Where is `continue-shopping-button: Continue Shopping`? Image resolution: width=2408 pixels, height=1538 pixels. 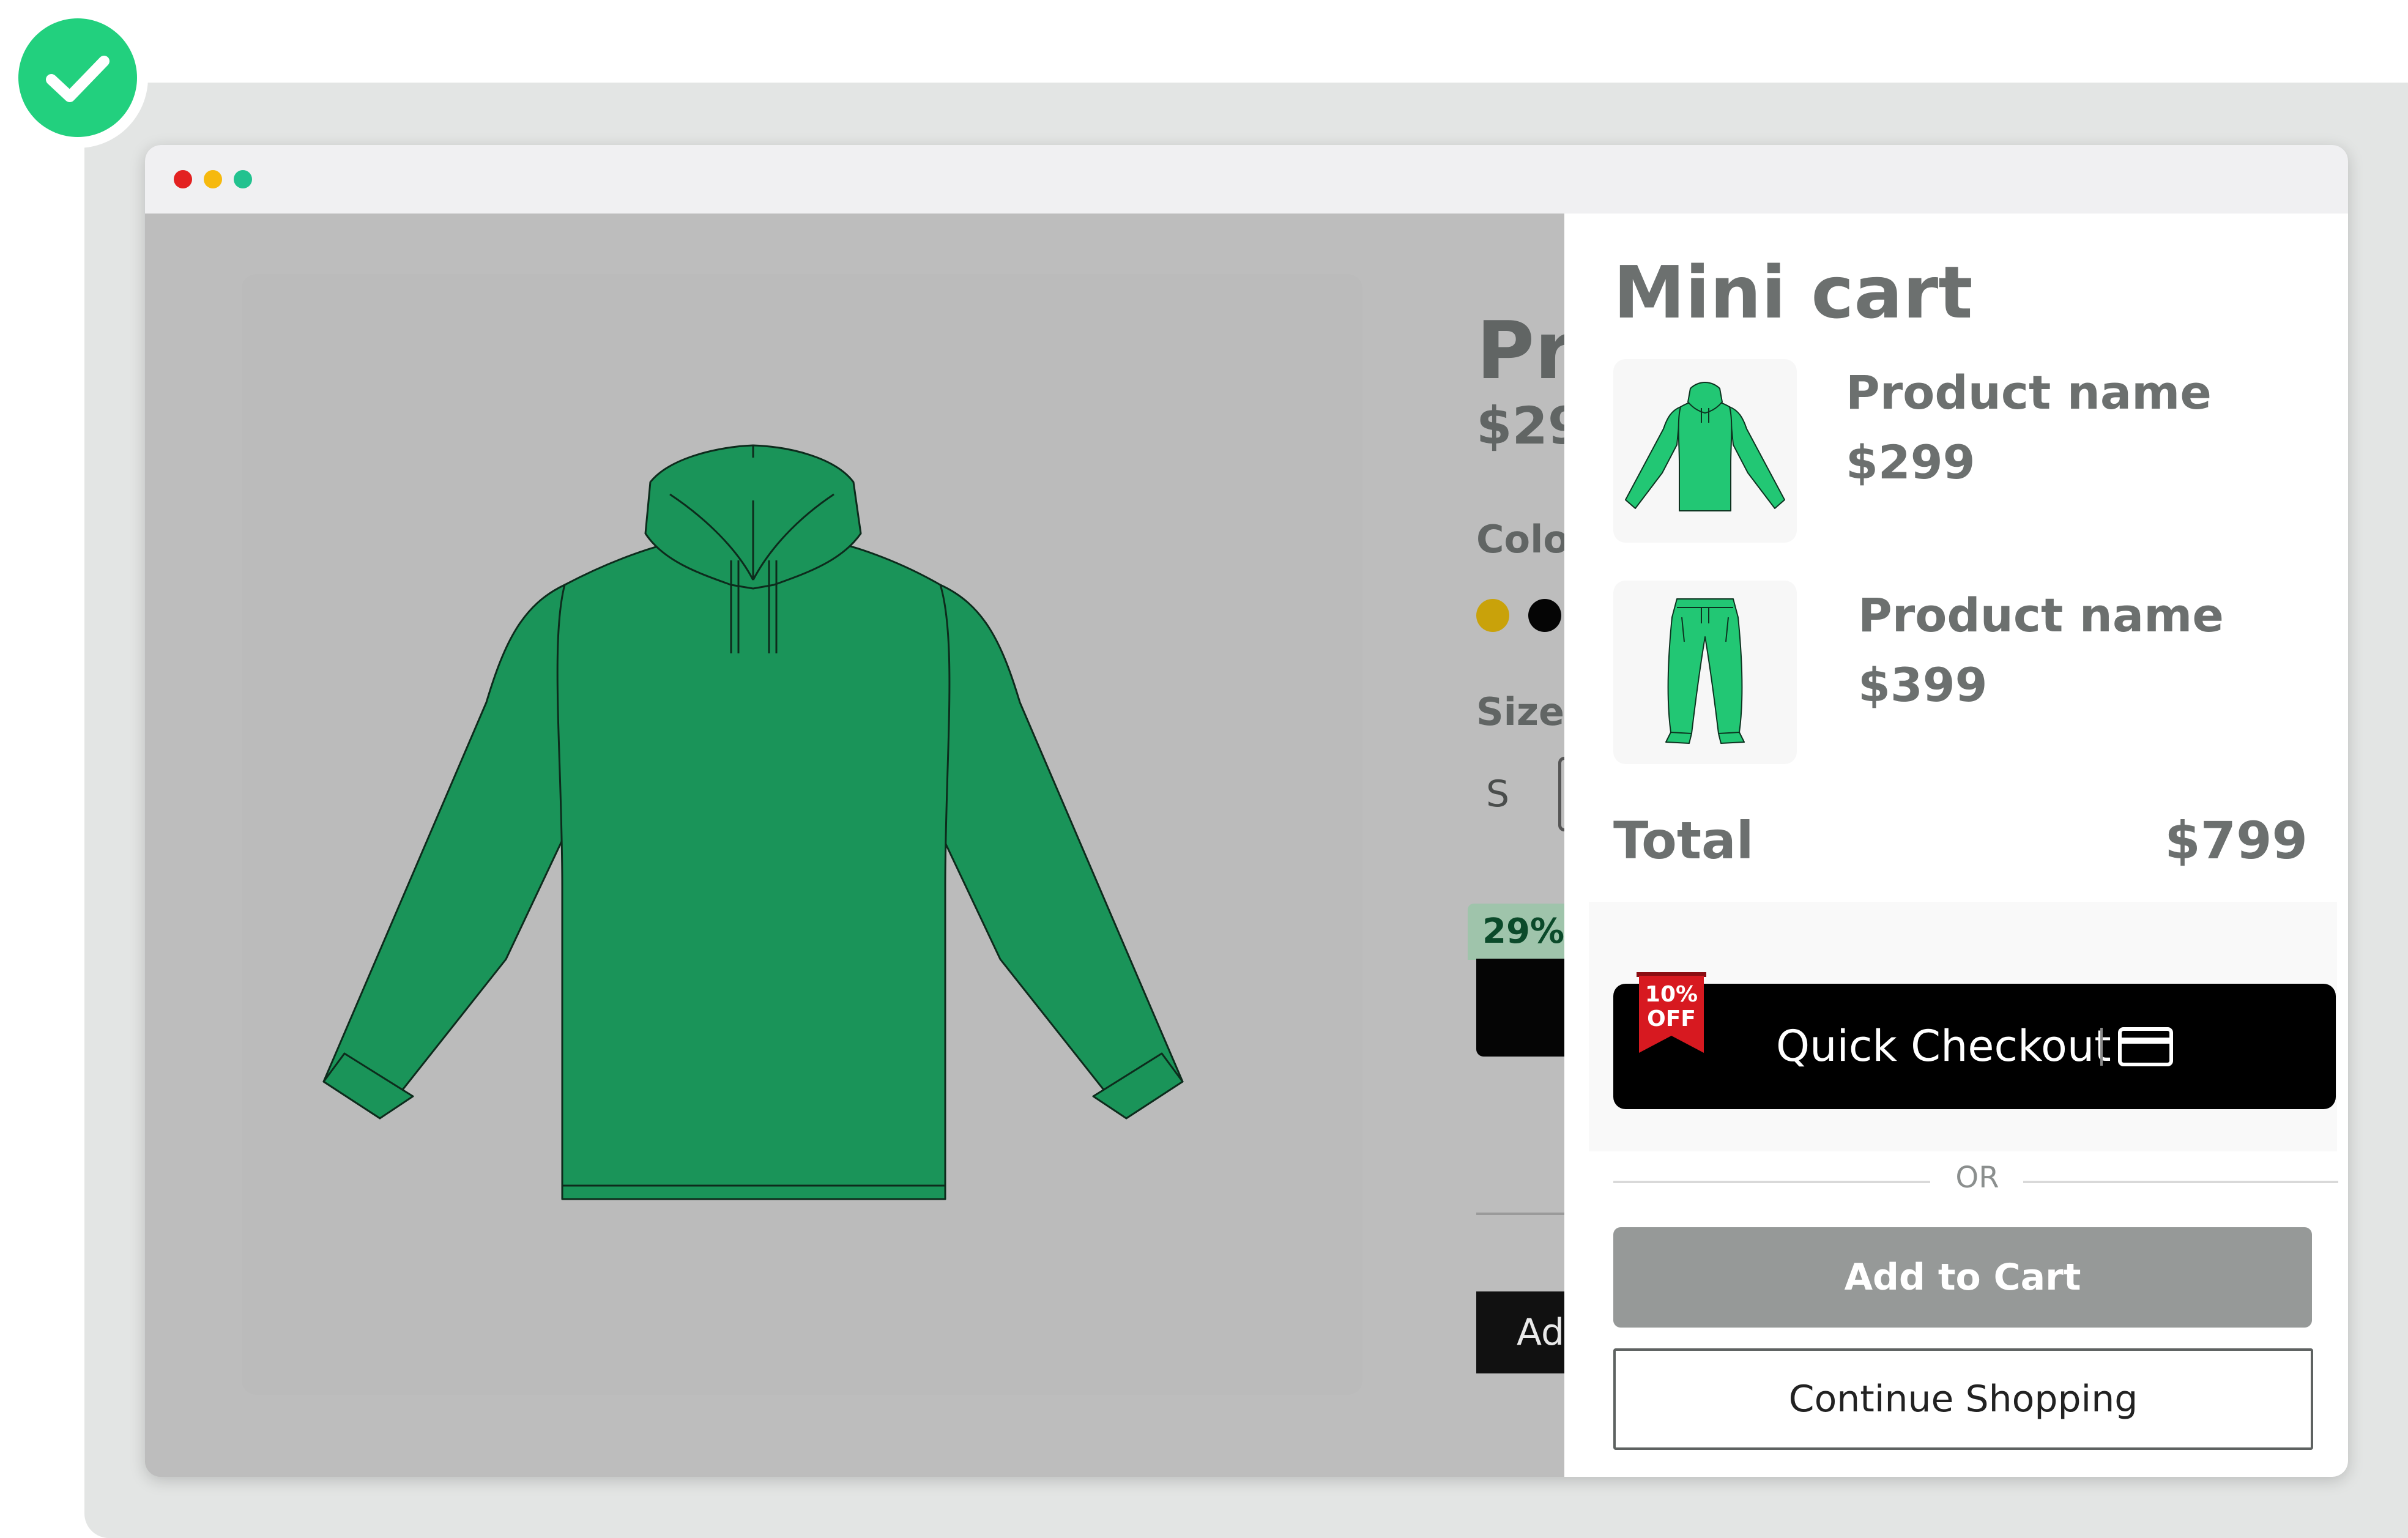
continue-shopping-button: Continue Shopping is located at coordinates (1963, 1399).